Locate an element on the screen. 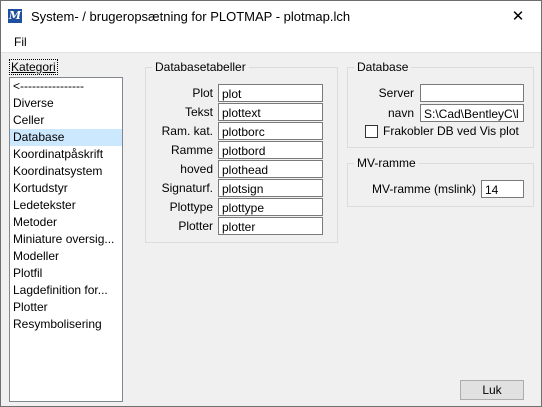 Image resolution: width=542 pixels, height=407 pixels. navn-label: navn is located at coordinates (400, 113).